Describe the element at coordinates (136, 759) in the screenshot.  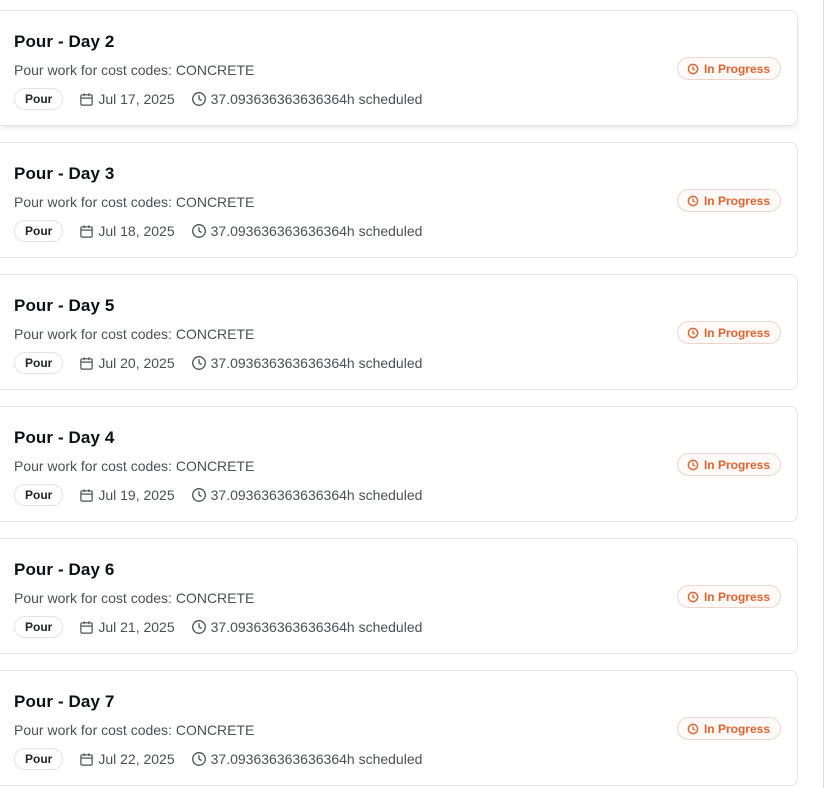
I see `task-date-text: Jul 22, 2025` at that location.